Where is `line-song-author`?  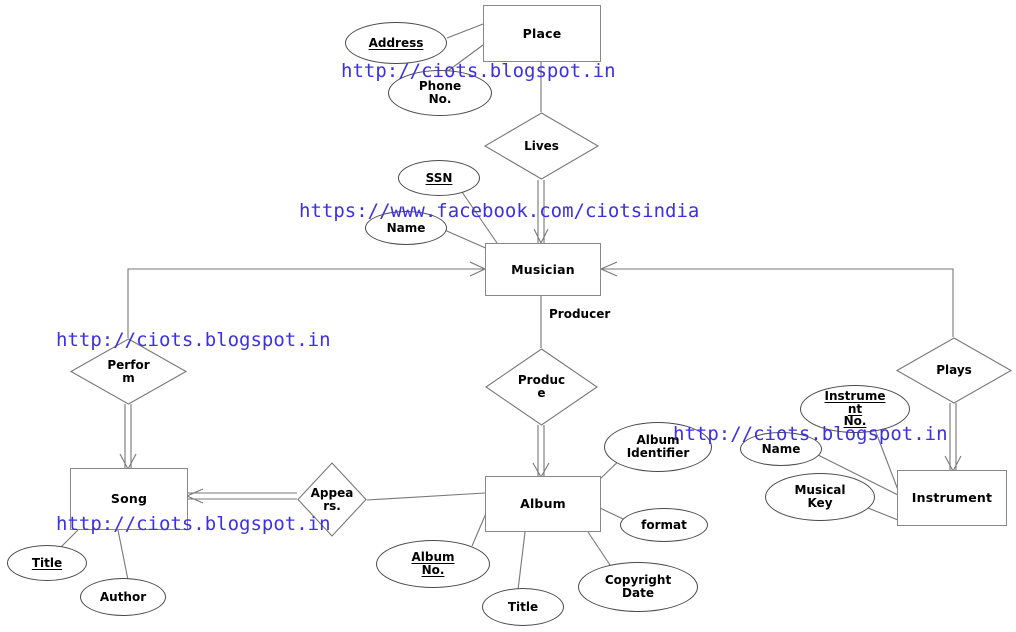 line-song-author is located at coordinates (123, 555).